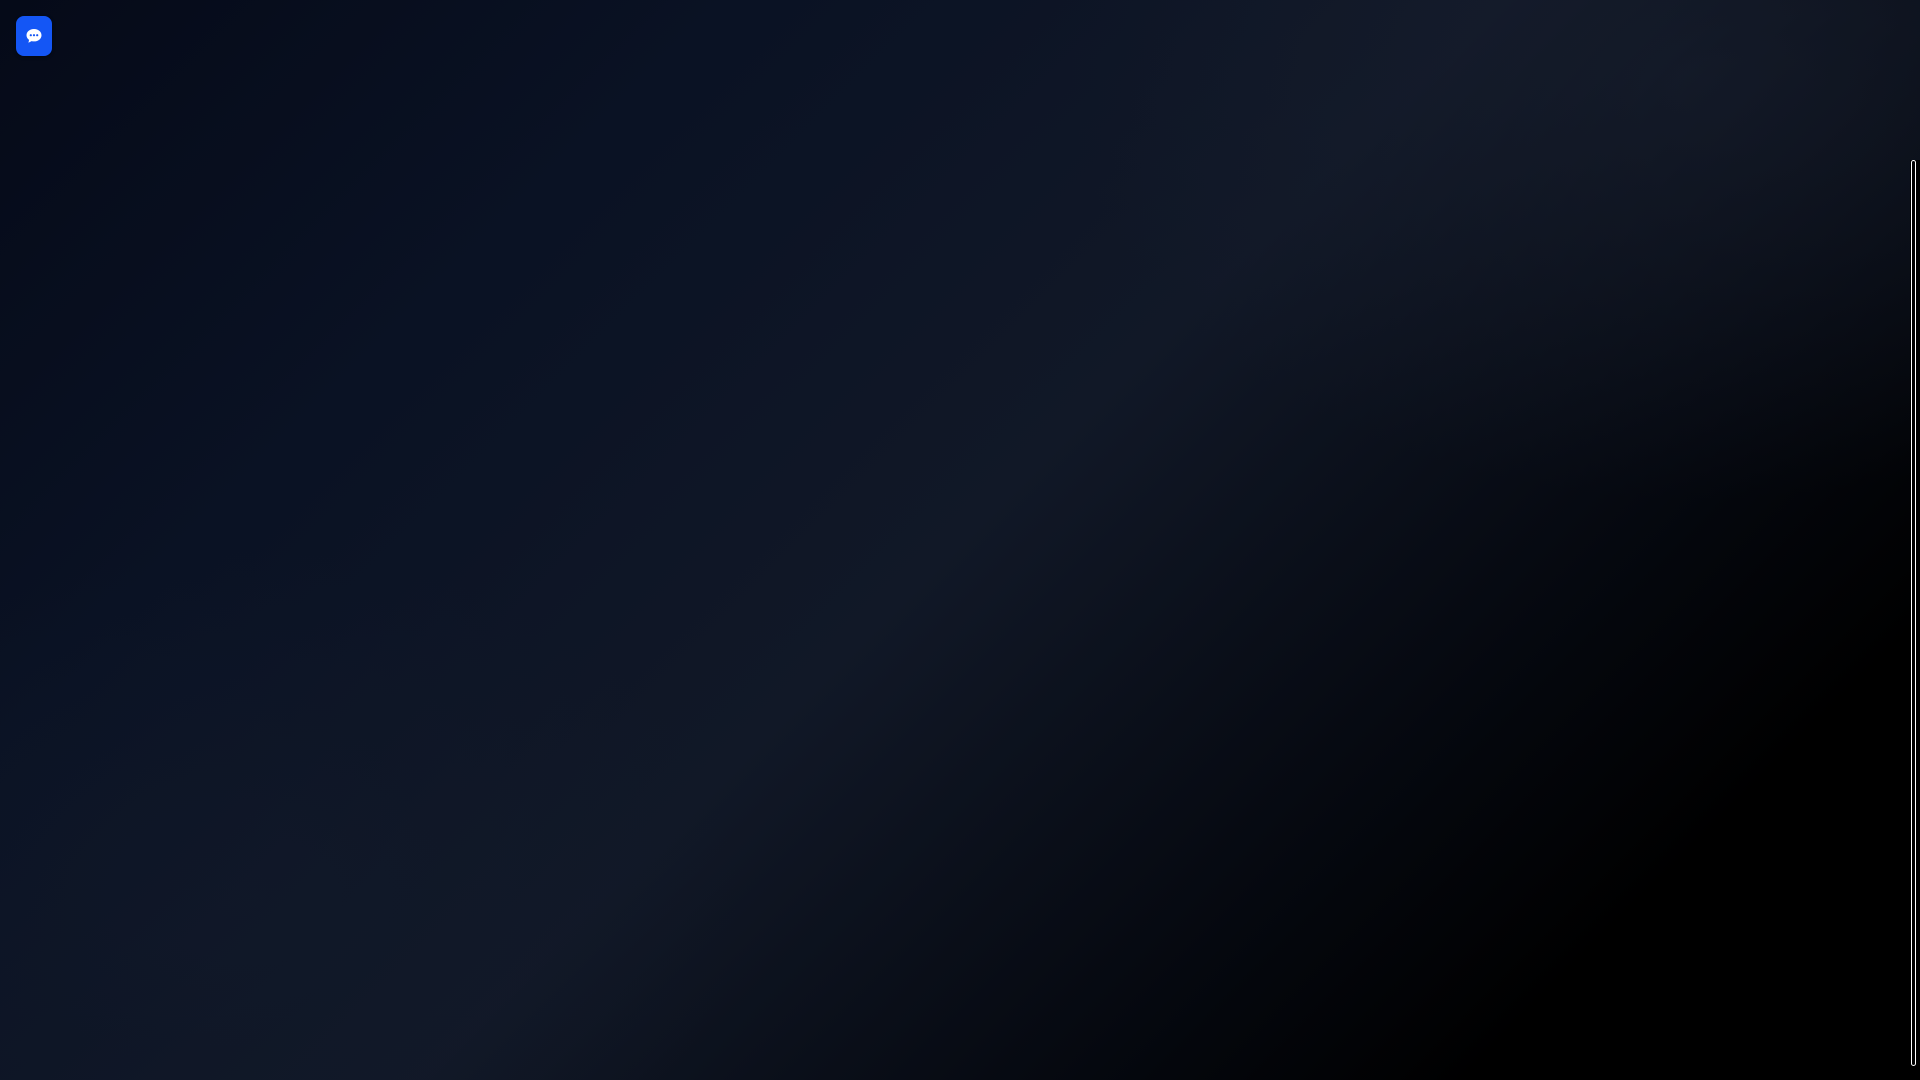 The width and height of the screenshot is (1920, 1080). I want to click on chat-launcher-button, so click(34, 36).